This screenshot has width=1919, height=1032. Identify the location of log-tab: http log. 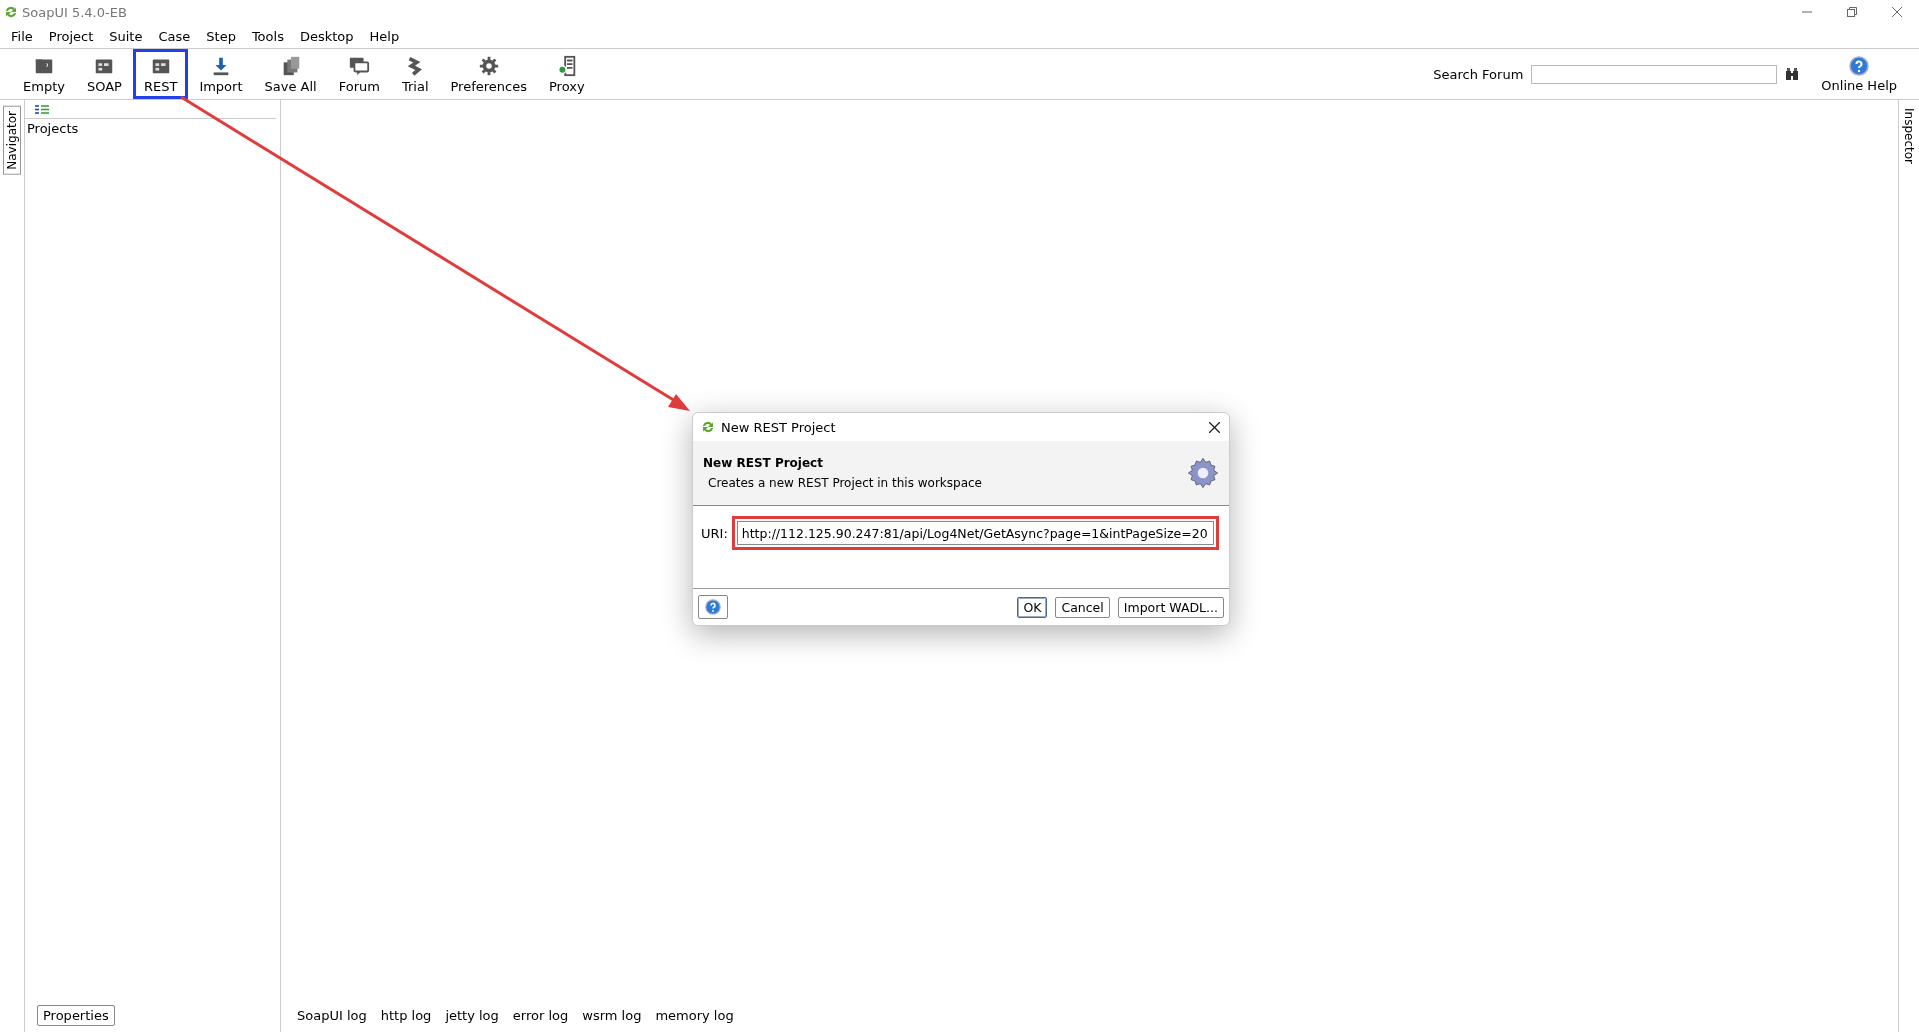
(406, 1015).